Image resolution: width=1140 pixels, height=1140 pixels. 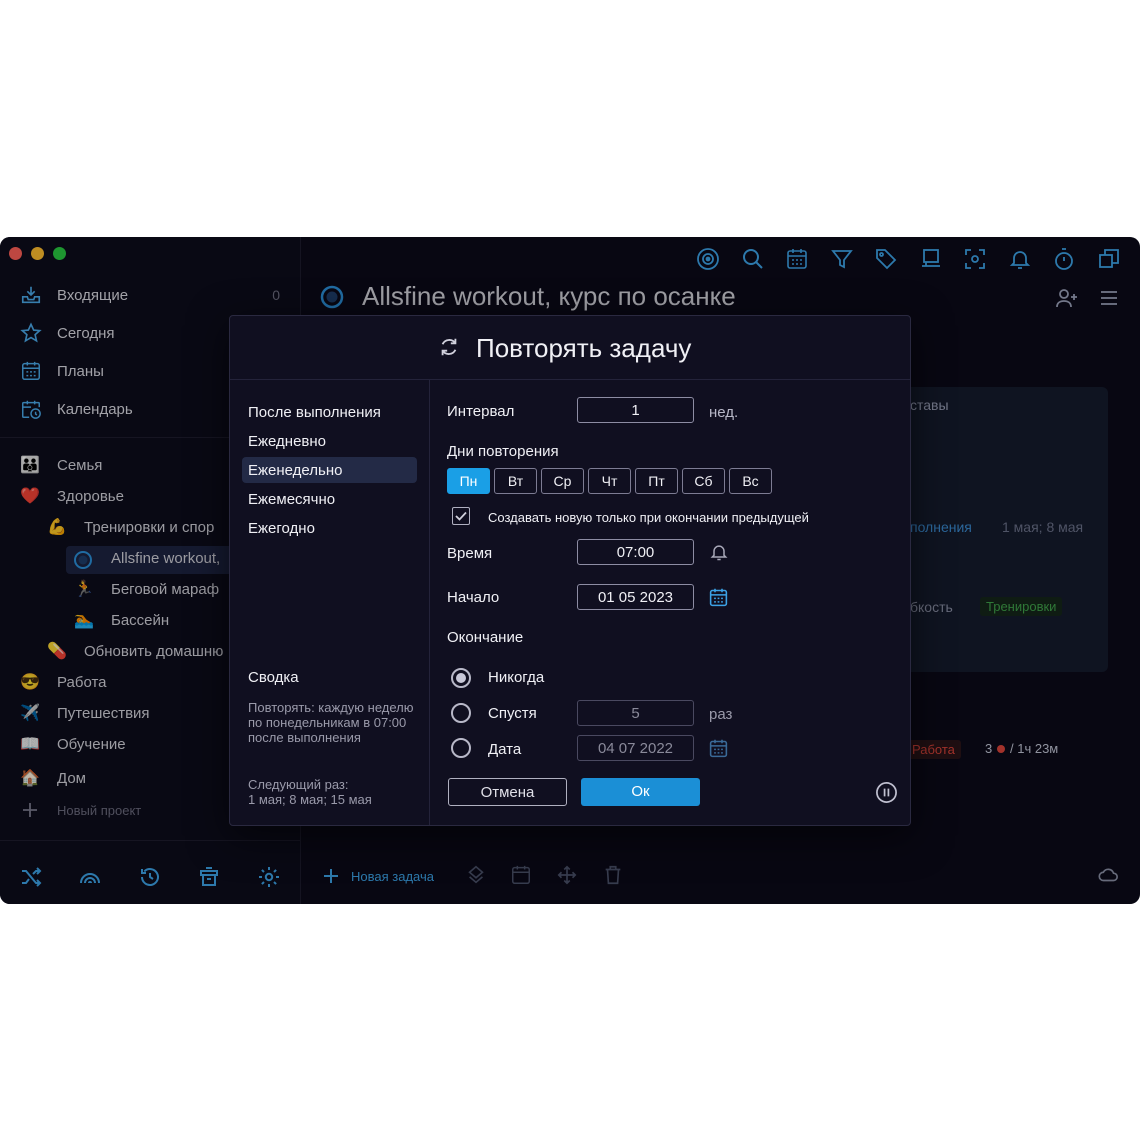 I want to click on start-date-input: 01 05 2023, so click(x=635, y=597).